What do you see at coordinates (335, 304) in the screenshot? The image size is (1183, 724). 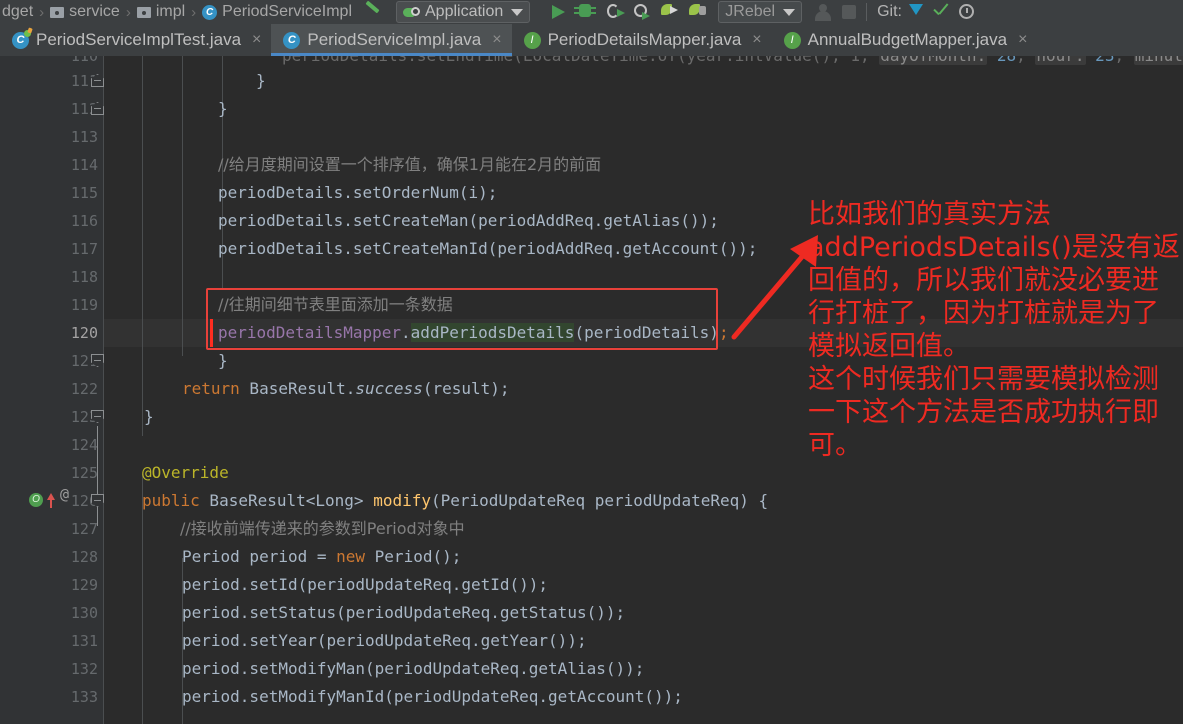 I see `code-comment: //往期间细节表里面添加一条数据` at bounding box center [335, 304].